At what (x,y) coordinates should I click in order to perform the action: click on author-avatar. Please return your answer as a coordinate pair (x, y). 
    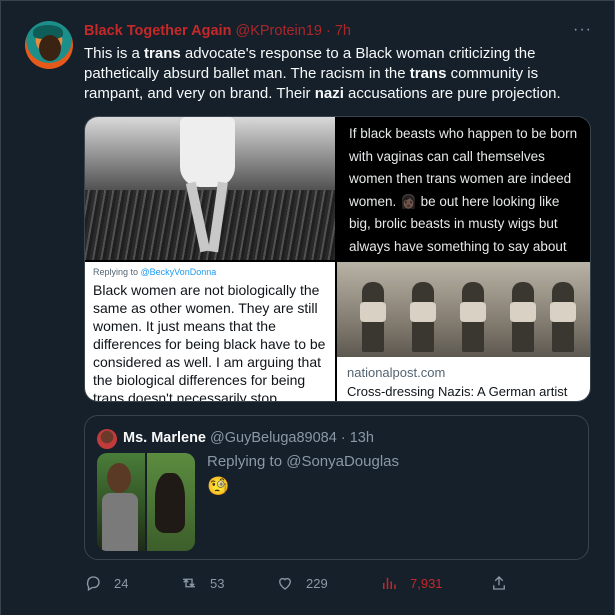
    Looking at the image, I should click on (49, 45).